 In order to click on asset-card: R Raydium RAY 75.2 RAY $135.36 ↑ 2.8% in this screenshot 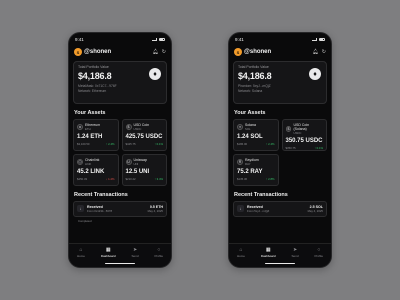, I will do `click(256, 170)`.